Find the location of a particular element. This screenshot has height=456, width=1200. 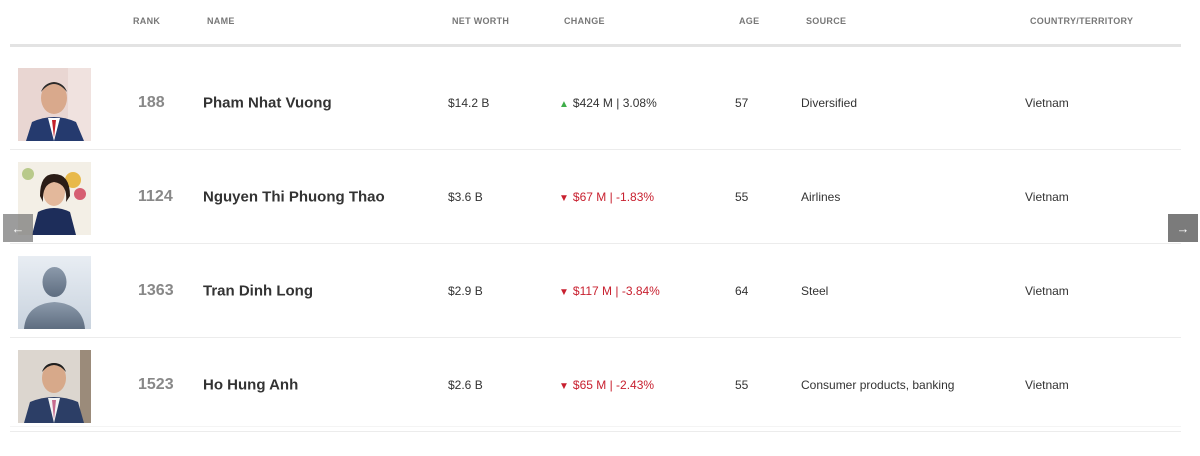

change-value: ▼ $65 M | -2.43% is located at coordinates (606, 385).